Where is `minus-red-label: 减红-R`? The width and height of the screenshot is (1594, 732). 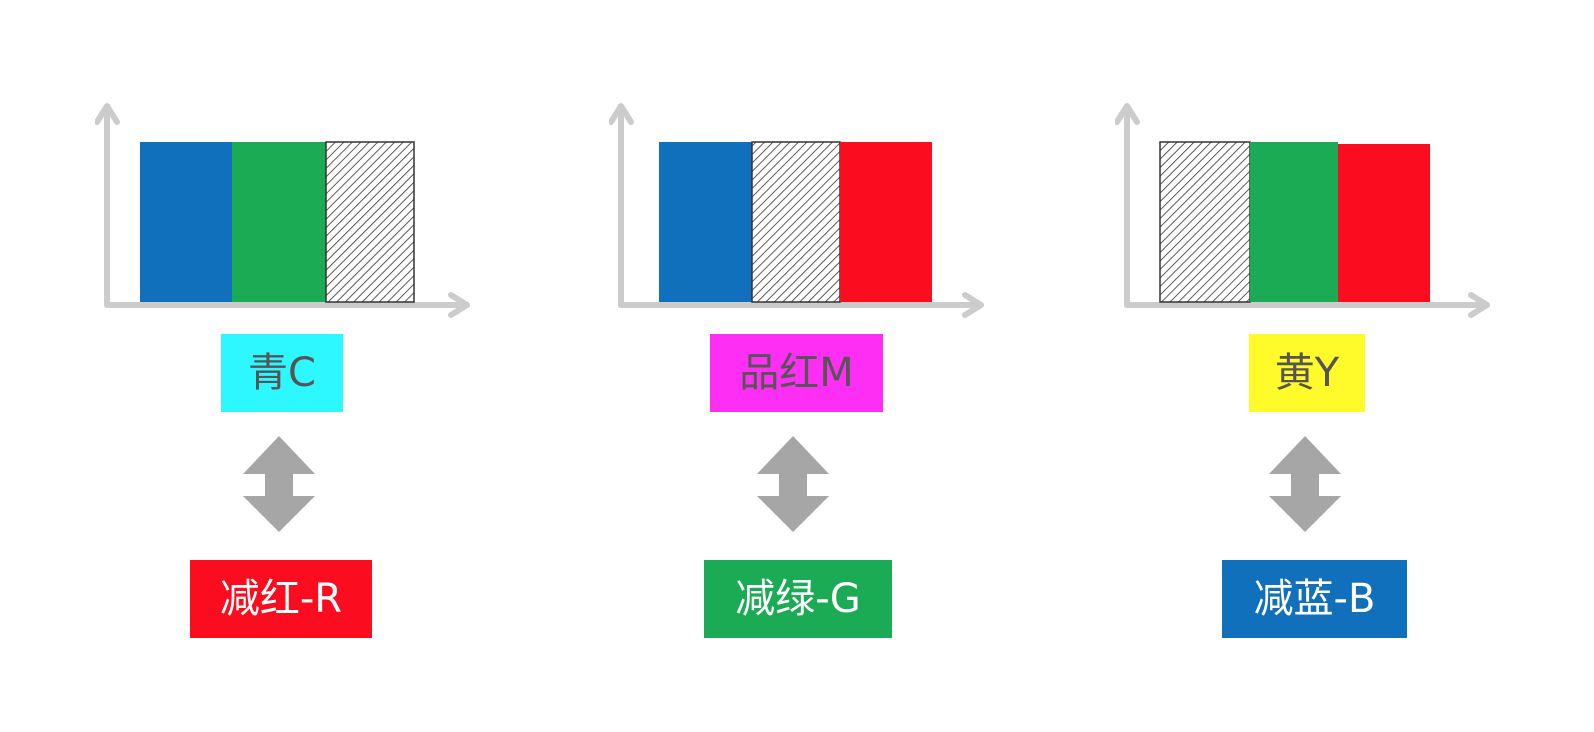 minus-red-label: 减红-R is located at coordinates (281, 599).